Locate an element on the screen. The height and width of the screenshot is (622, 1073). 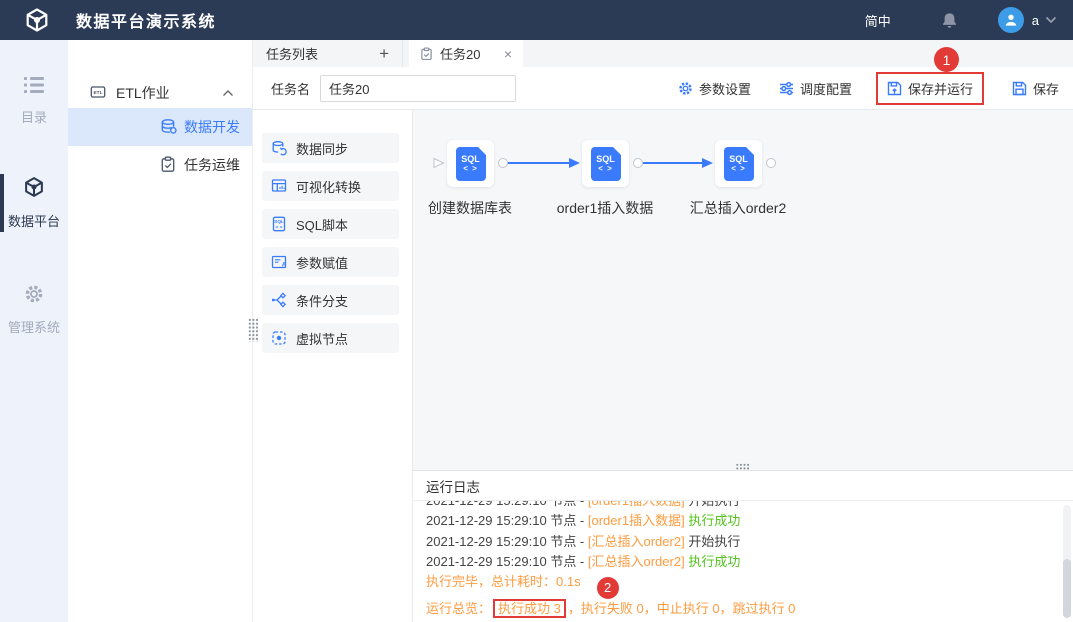
log-scrollbar-track is located at coordinates (1067, 561).